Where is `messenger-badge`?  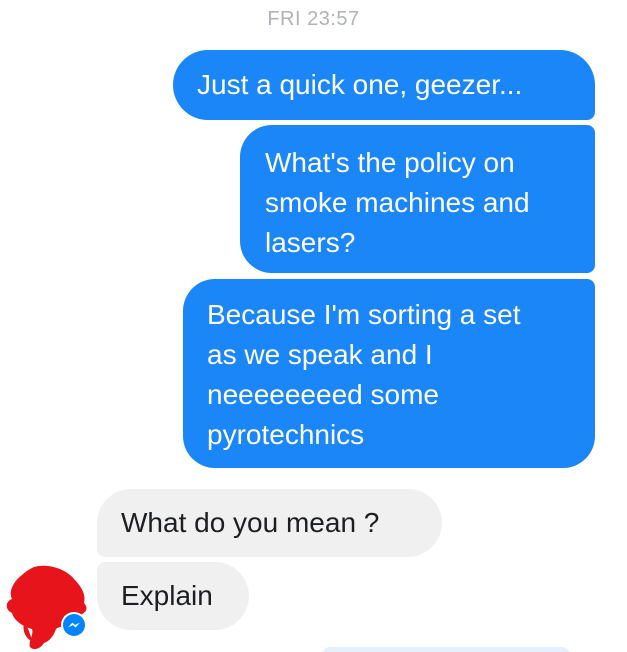
messenger-badge is located at coordinates (74, 625).